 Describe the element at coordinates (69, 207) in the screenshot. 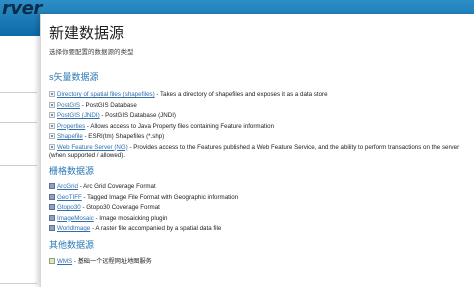

I see `raster-source-link: Gtopo30` at that location.